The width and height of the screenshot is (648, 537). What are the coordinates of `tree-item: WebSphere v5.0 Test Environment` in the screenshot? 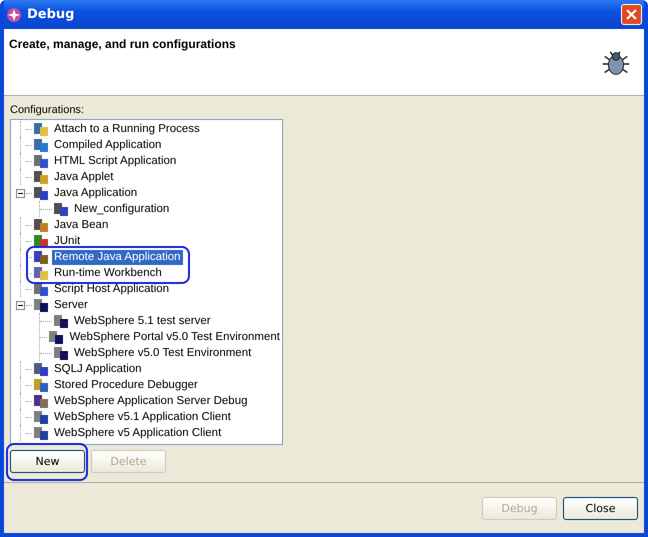 It's located at (163, 353).